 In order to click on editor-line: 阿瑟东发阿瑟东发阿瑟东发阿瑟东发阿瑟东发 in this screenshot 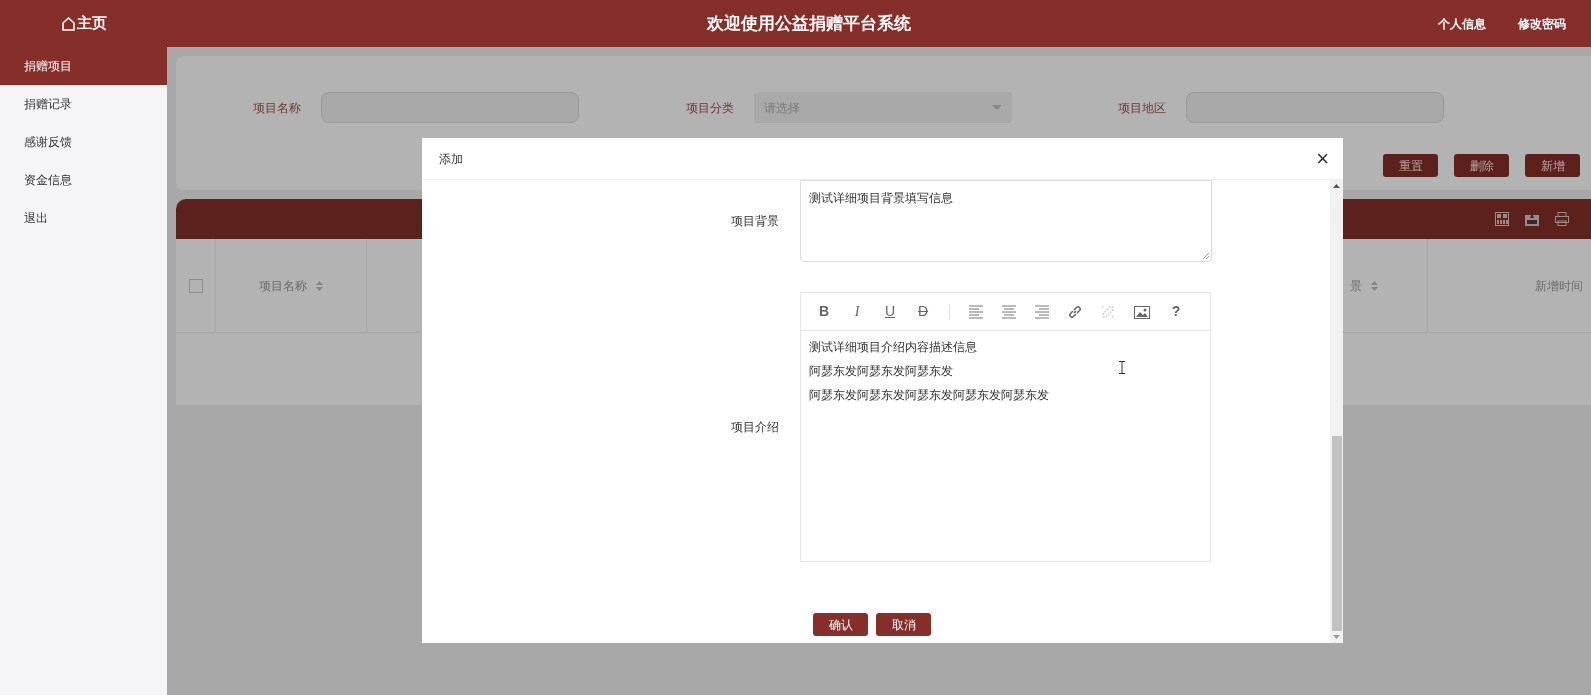, I will do `click(929, 395)`.